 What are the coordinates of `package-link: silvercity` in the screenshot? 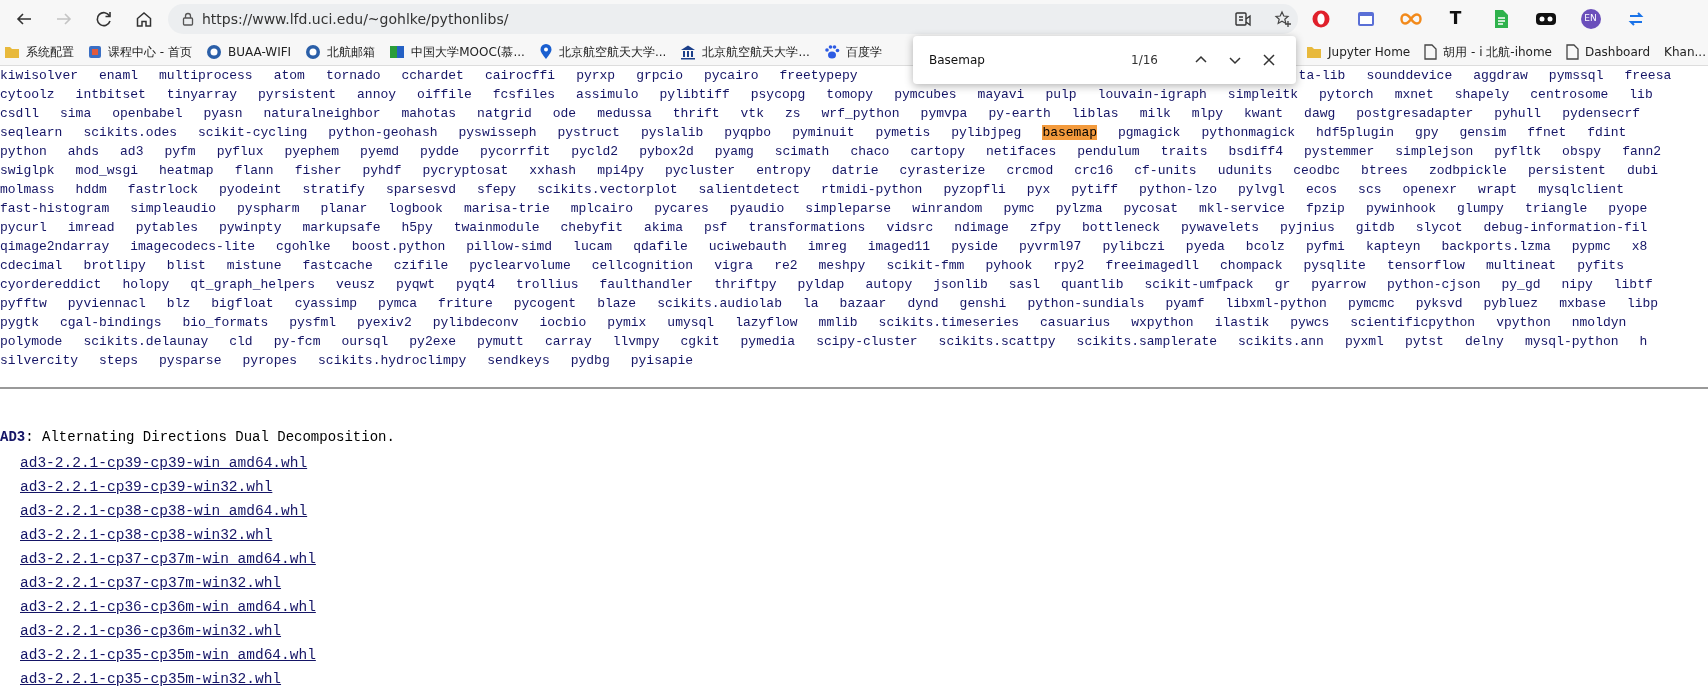 It's located at (39, 360).